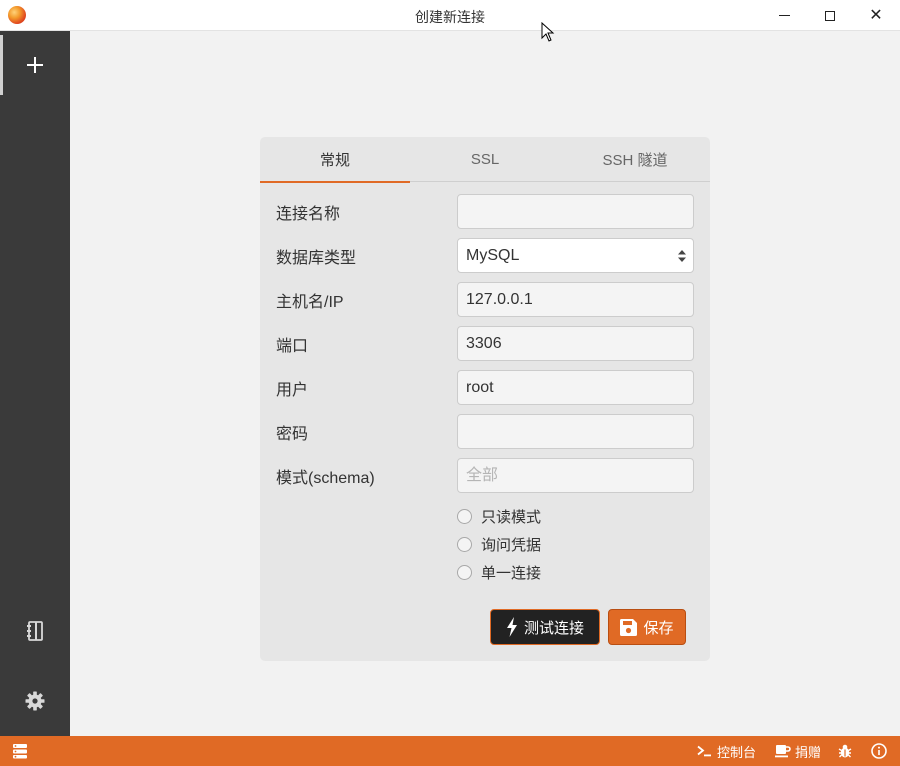 The image size is (900, 766). Describe the element at coordinates (335, 160) in the screenshot. I see `tab-general: 常规` at that location.